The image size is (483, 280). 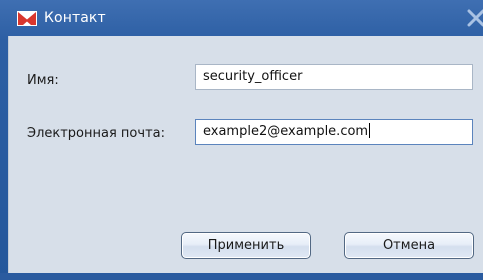 I want to click on envelope-icon, so click(x=27, y=18).